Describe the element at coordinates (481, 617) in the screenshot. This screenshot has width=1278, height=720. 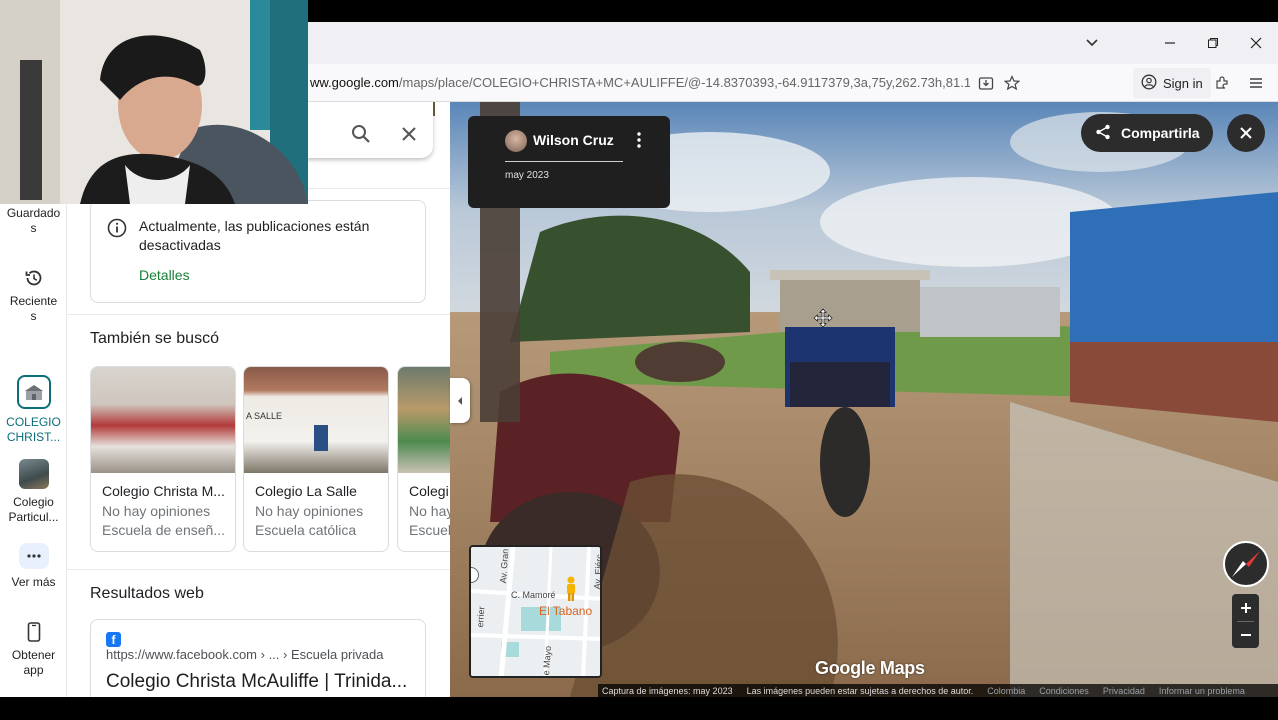
I see `street-label: errier` at that location.